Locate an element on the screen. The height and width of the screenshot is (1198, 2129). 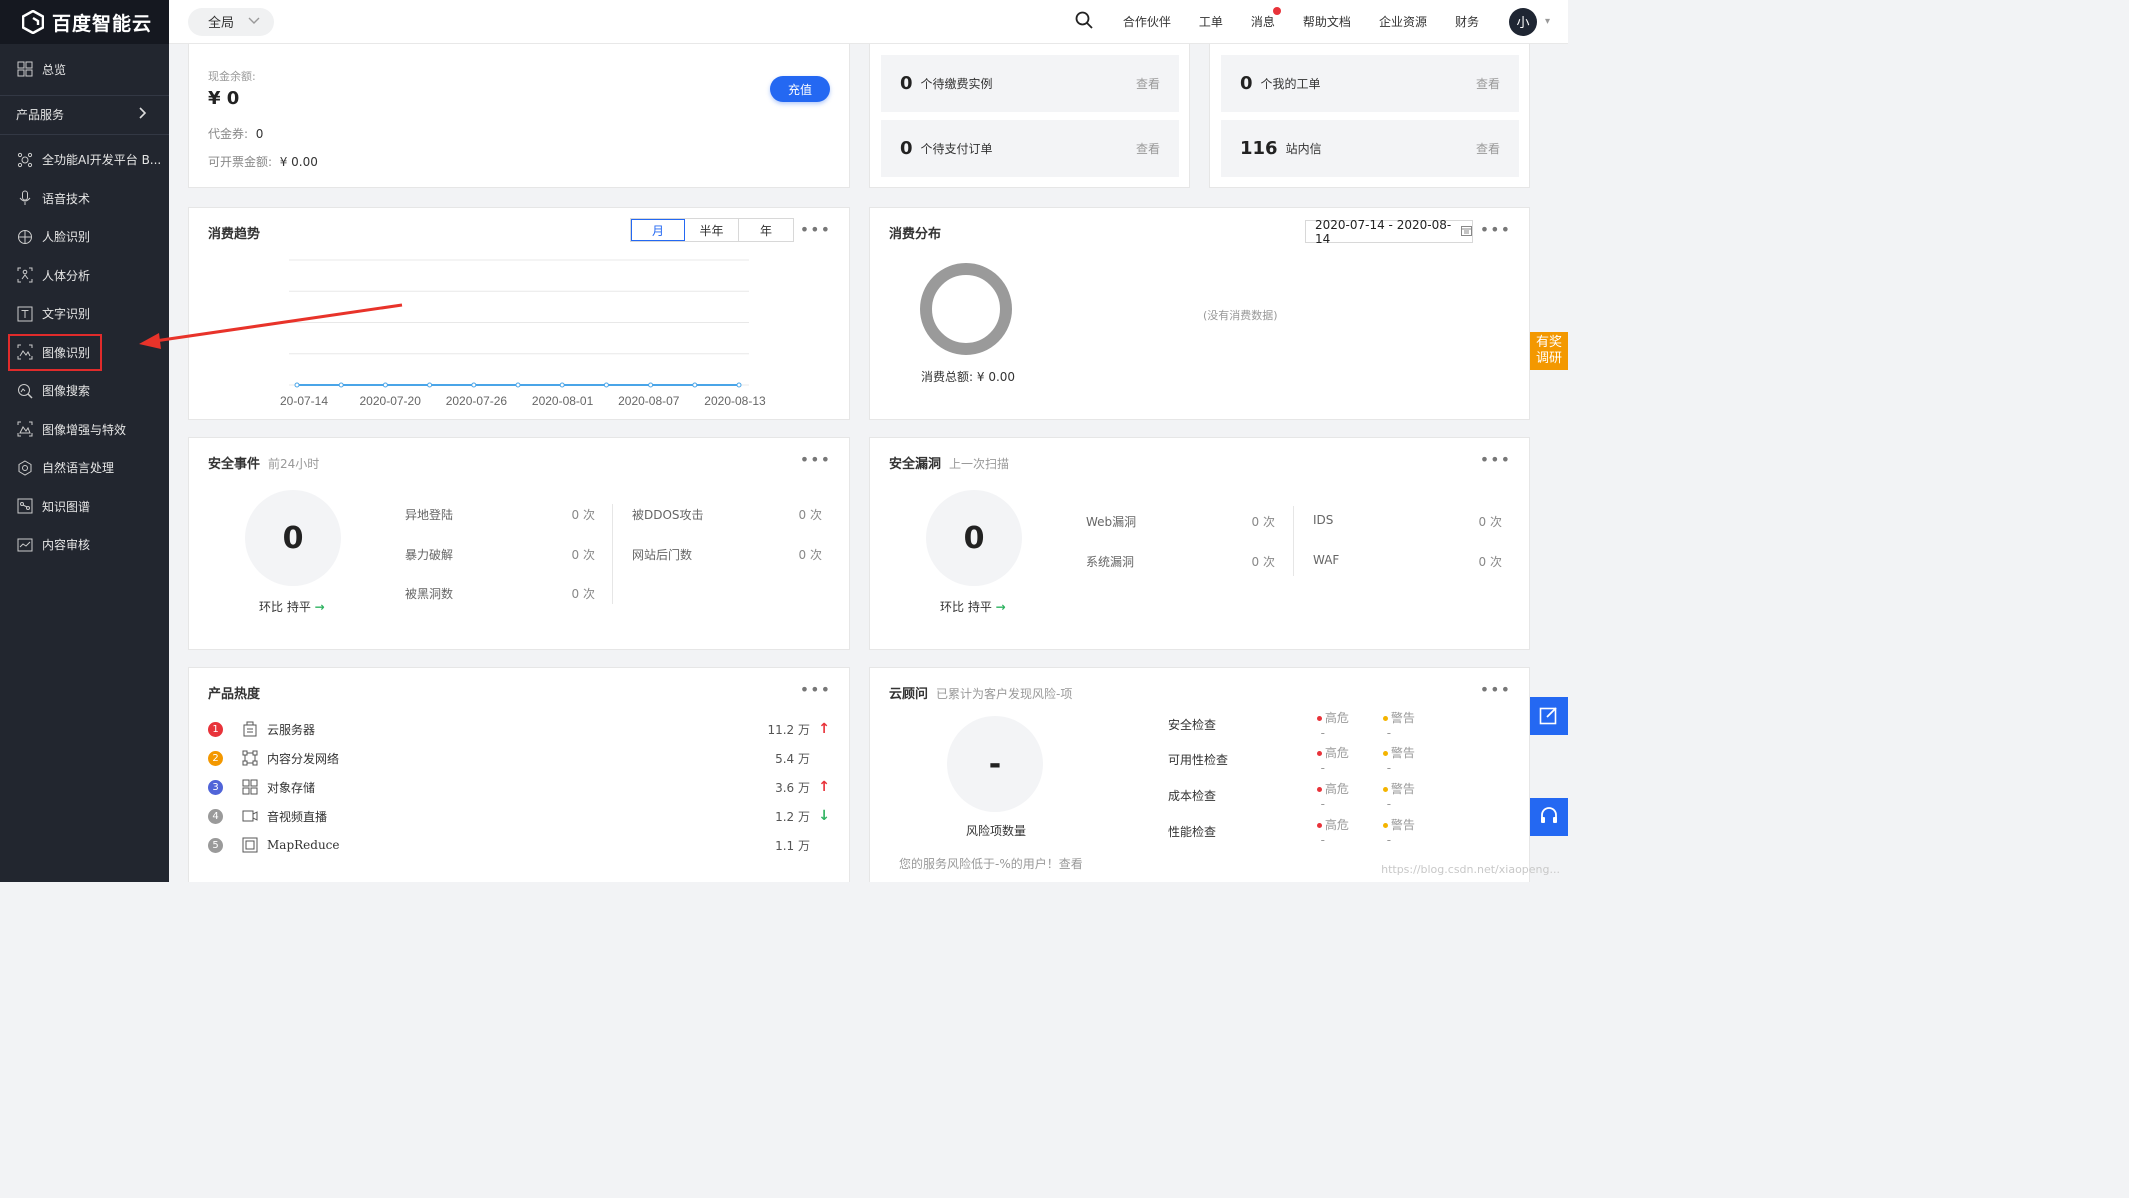
chevron-right-icon is located at coordinates (143, 114).